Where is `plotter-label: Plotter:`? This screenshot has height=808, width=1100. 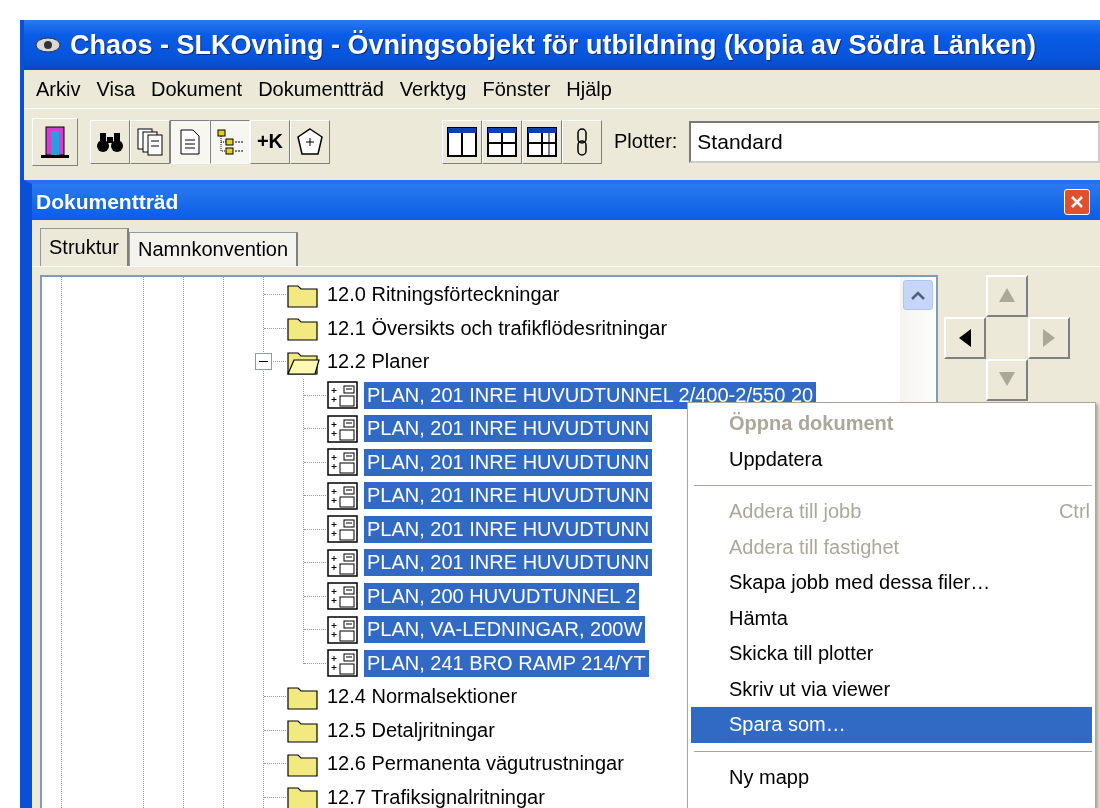
plotter-label: Plotter: is located at coordinates (646, 141).